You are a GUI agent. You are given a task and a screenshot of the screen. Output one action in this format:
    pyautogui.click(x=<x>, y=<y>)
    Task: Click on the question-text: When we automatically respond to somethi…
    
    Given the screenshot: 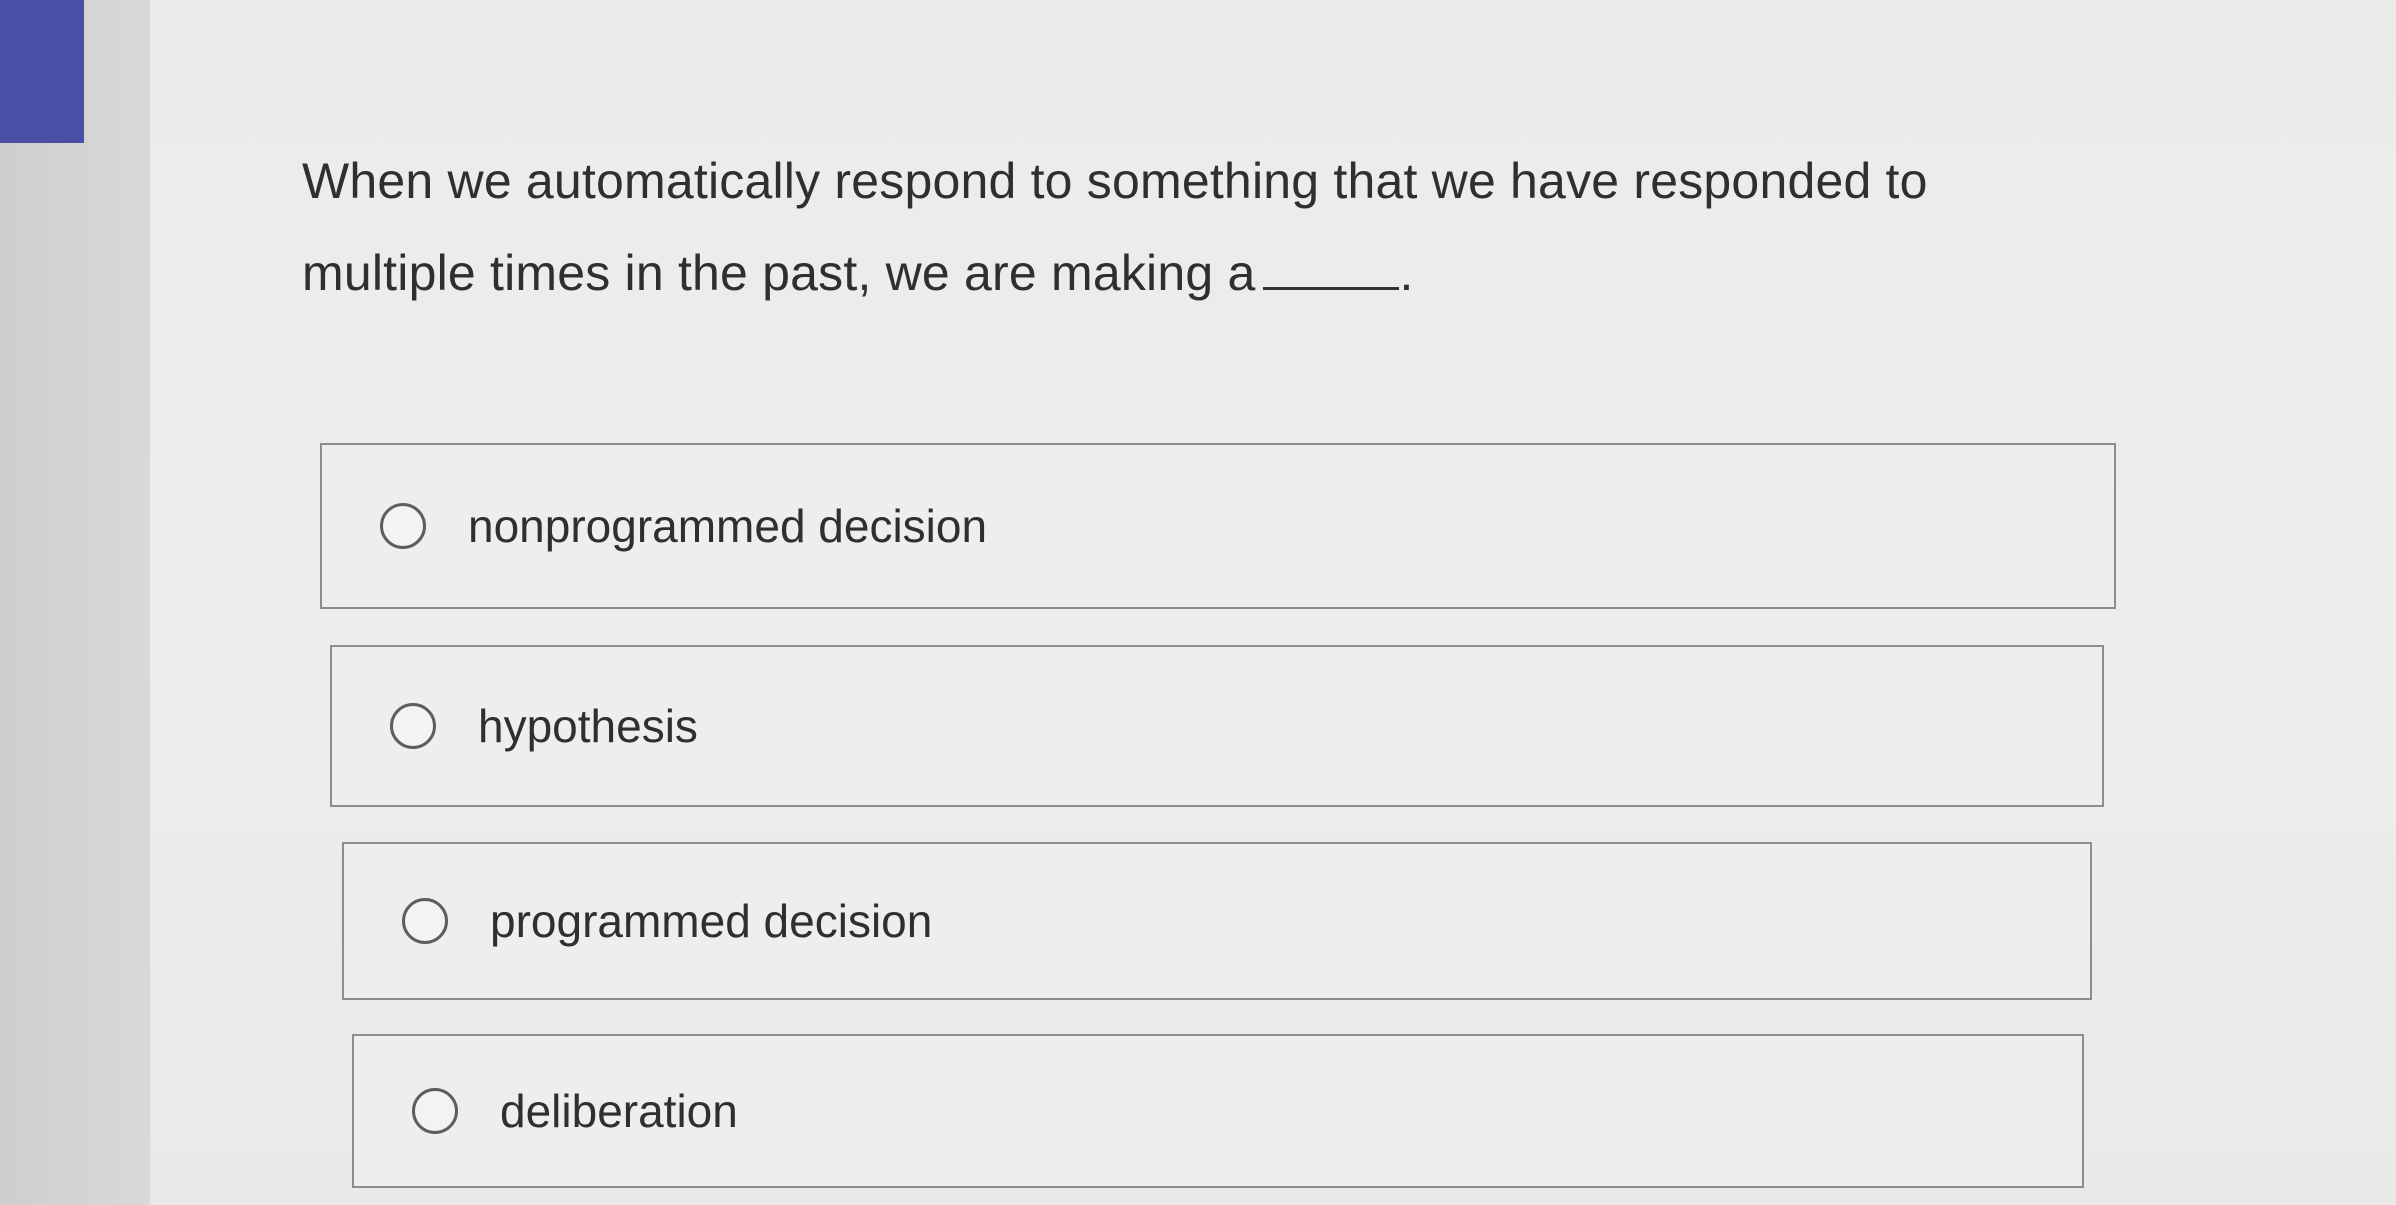 What is the action you would take?
    pyautogui.click(x=1172, y=227)
    